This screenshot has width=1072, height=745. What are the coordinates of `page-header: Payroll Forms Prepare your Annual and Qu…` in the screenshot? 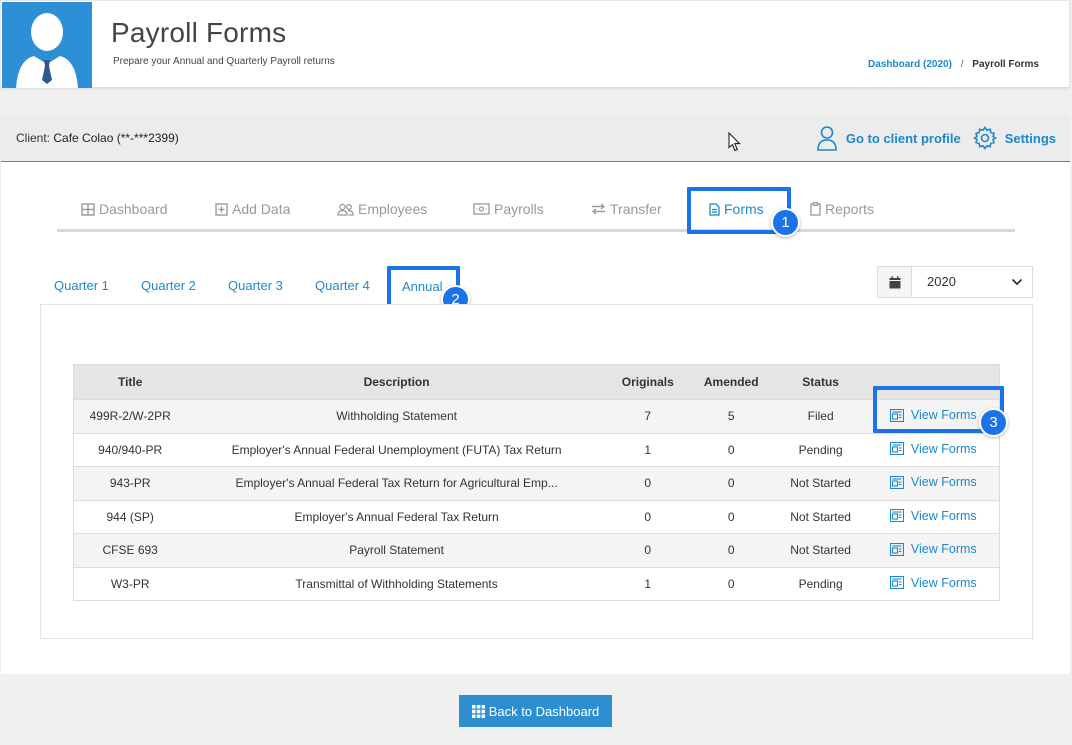 It's located at (535, 44).